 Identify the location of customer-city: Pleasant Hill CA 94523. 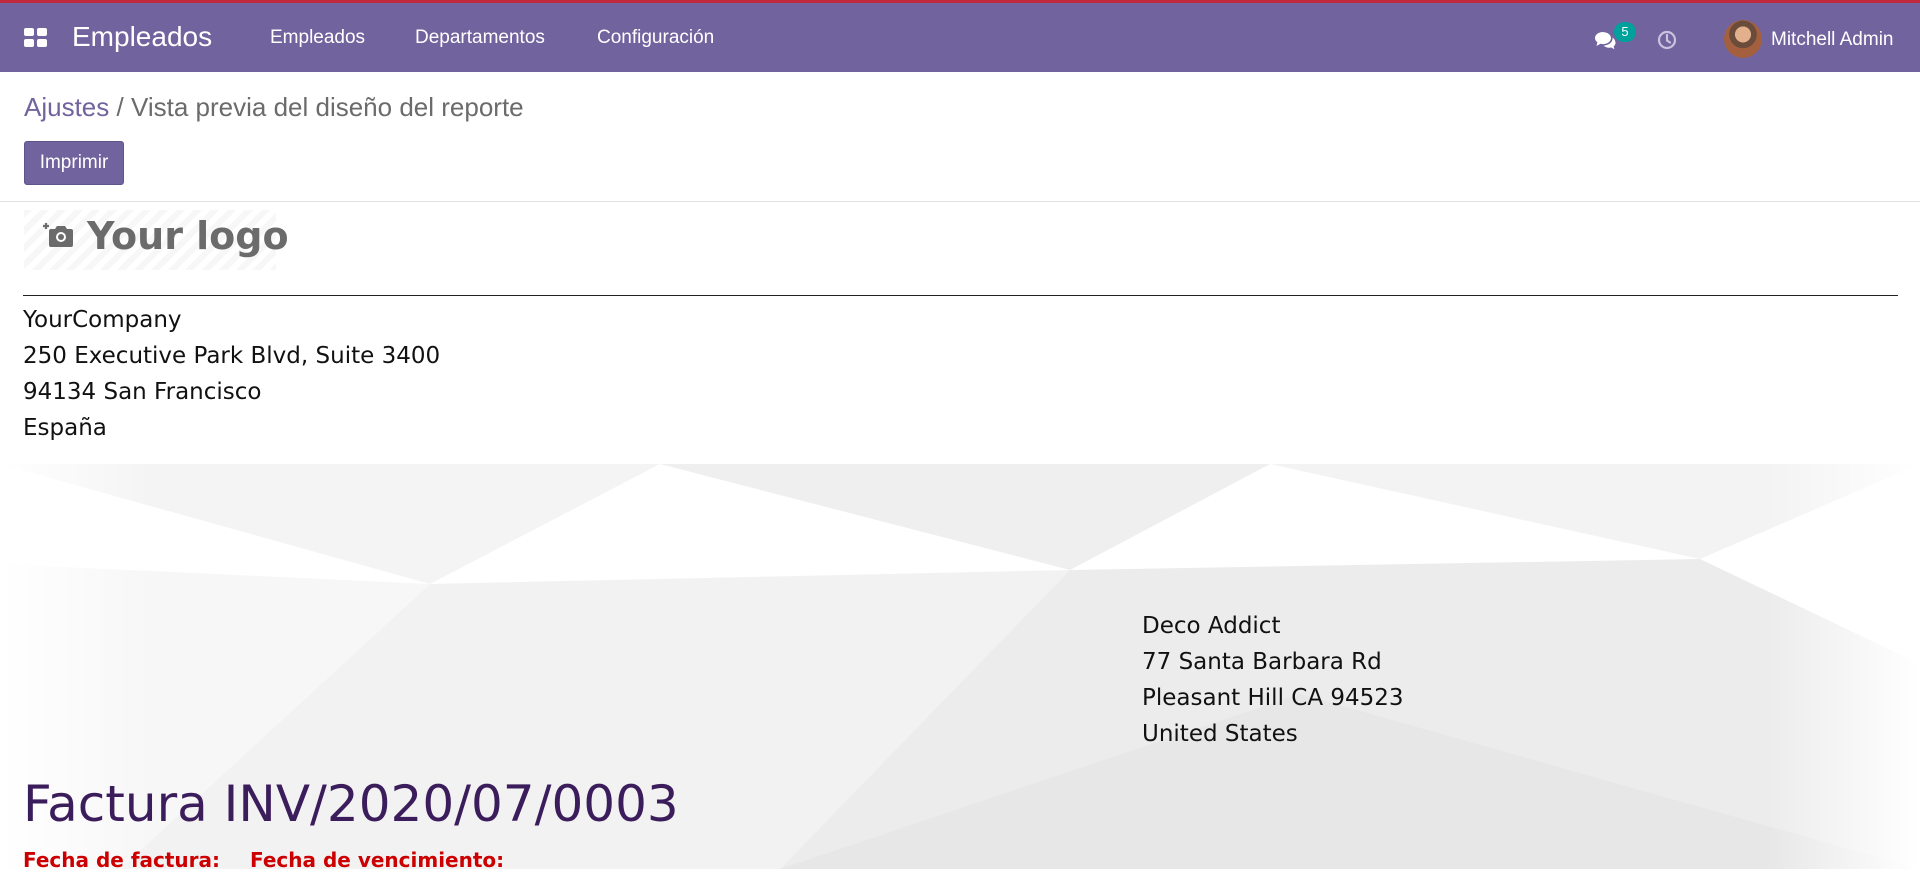
(1273, 698).